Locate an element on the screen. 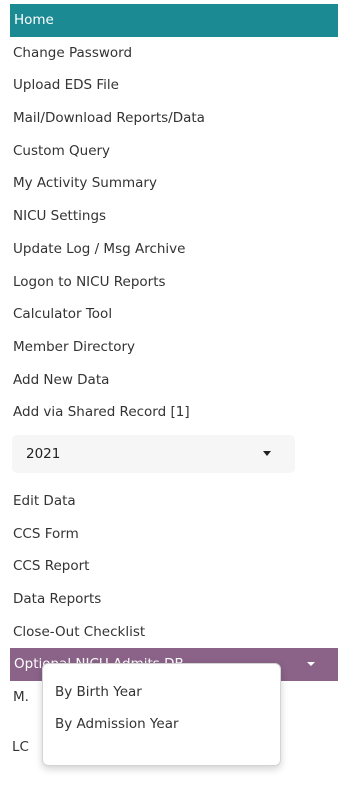 The width and height of the screenshot is (338, 796). nav-item-add-new-data: Add New Data is located at coordinates (174, 380).